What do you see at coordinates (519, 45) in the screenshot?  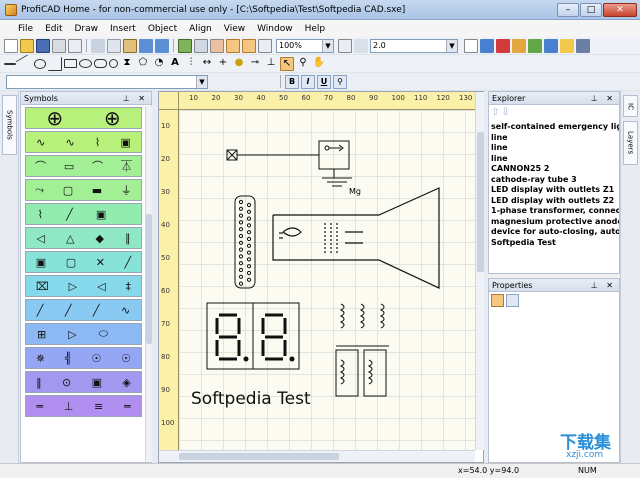 I see `layers-icon` at bounding box center [519, 45].